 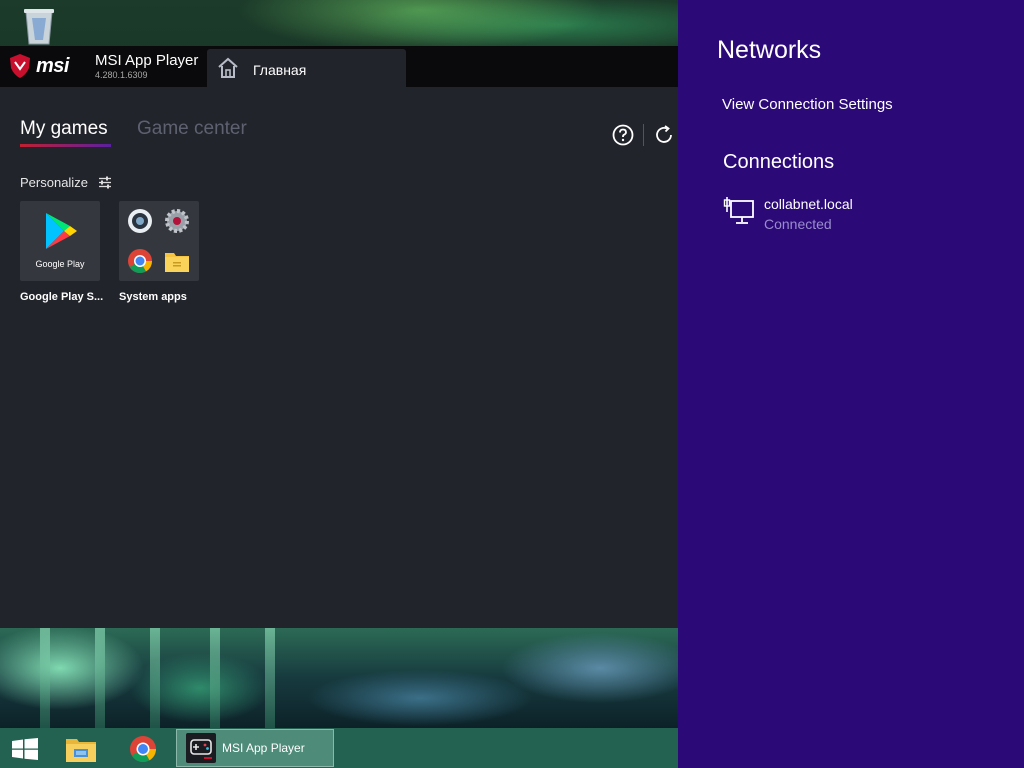 What do you see at coordinates (280, 70) in the screenshot?
I see `home-tab-label: Главная` at bounding box center [280, 70].